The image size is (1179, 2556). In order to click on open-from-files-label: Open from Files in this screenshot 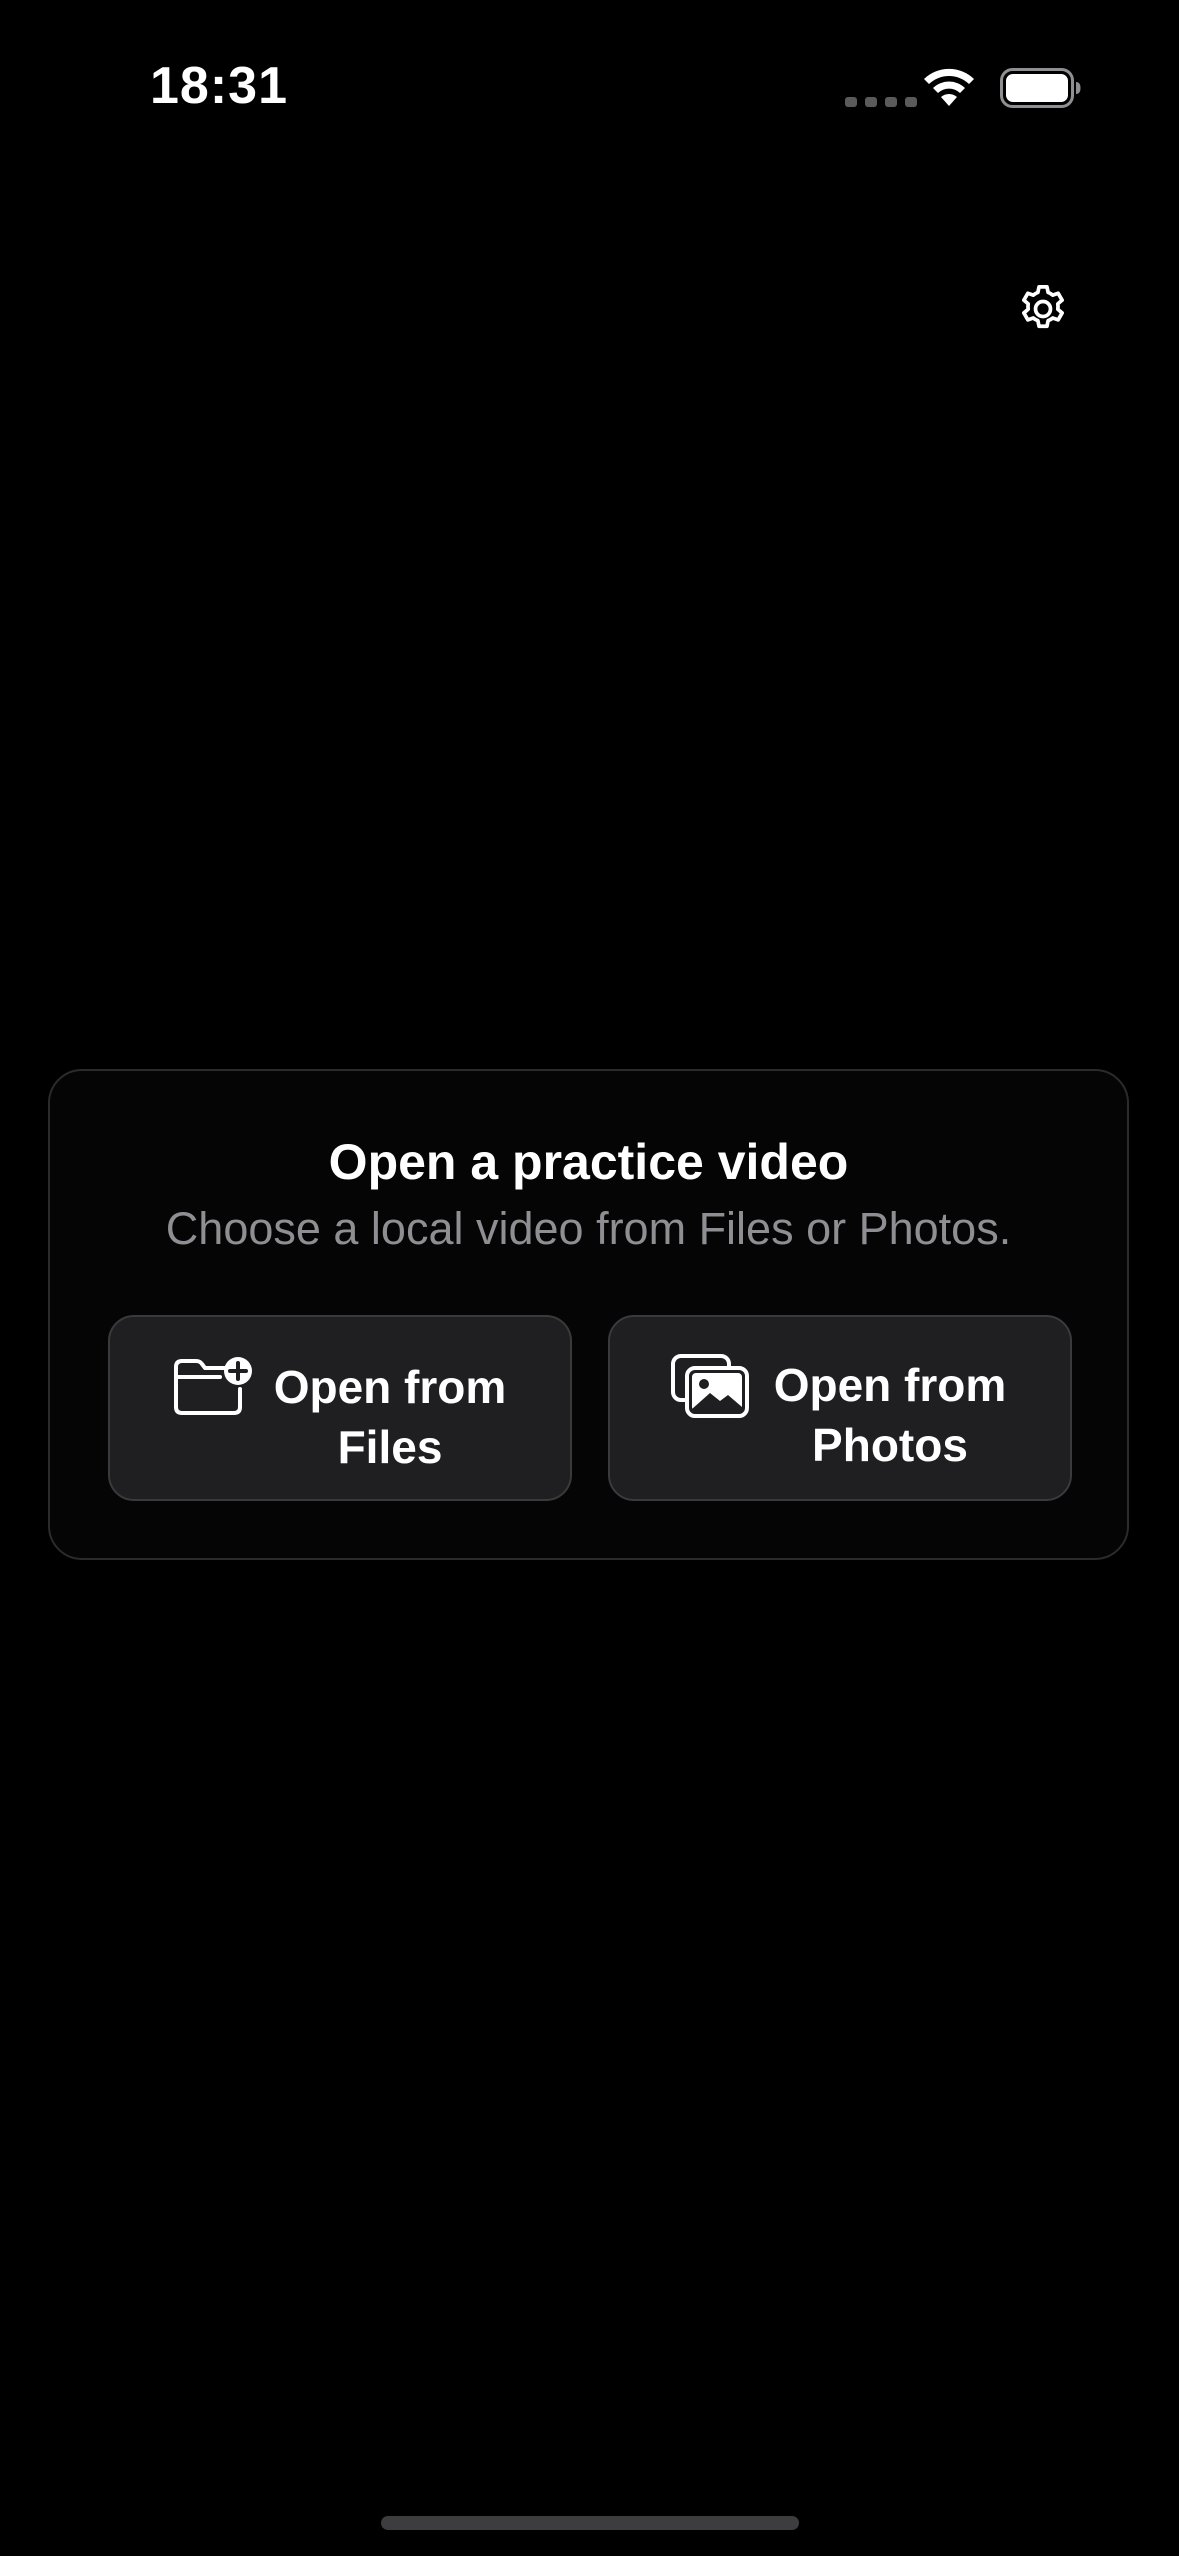, I will do `click(390, 1417)`.